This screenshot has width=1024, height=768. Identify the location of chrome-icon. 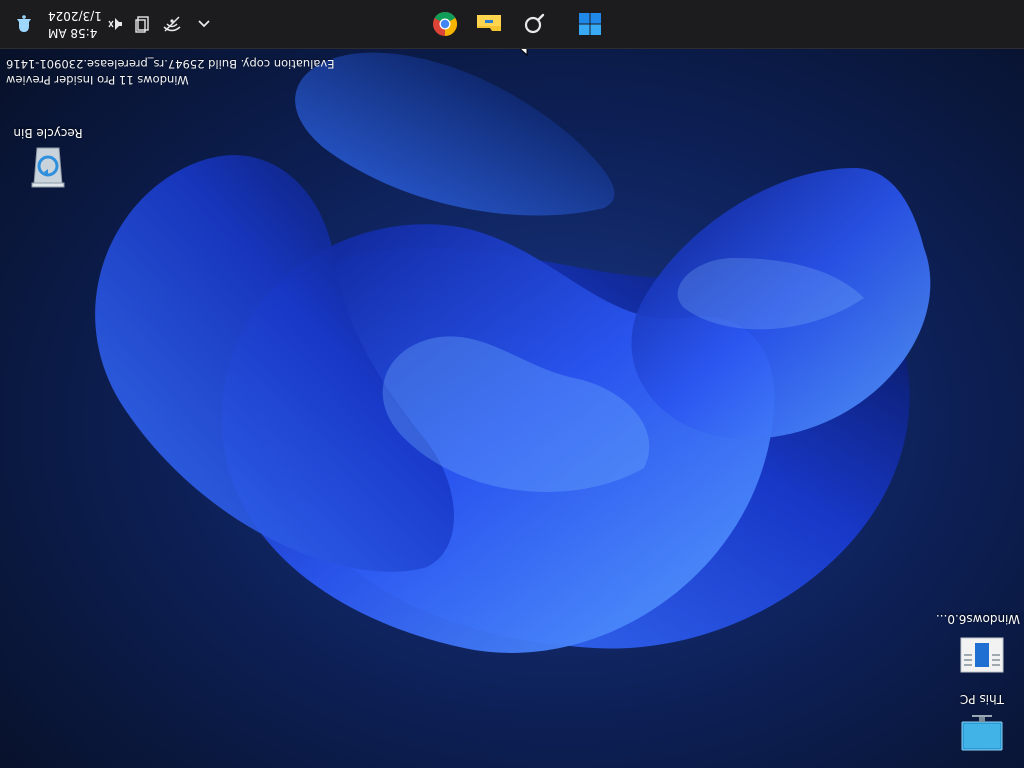
(445, 23).